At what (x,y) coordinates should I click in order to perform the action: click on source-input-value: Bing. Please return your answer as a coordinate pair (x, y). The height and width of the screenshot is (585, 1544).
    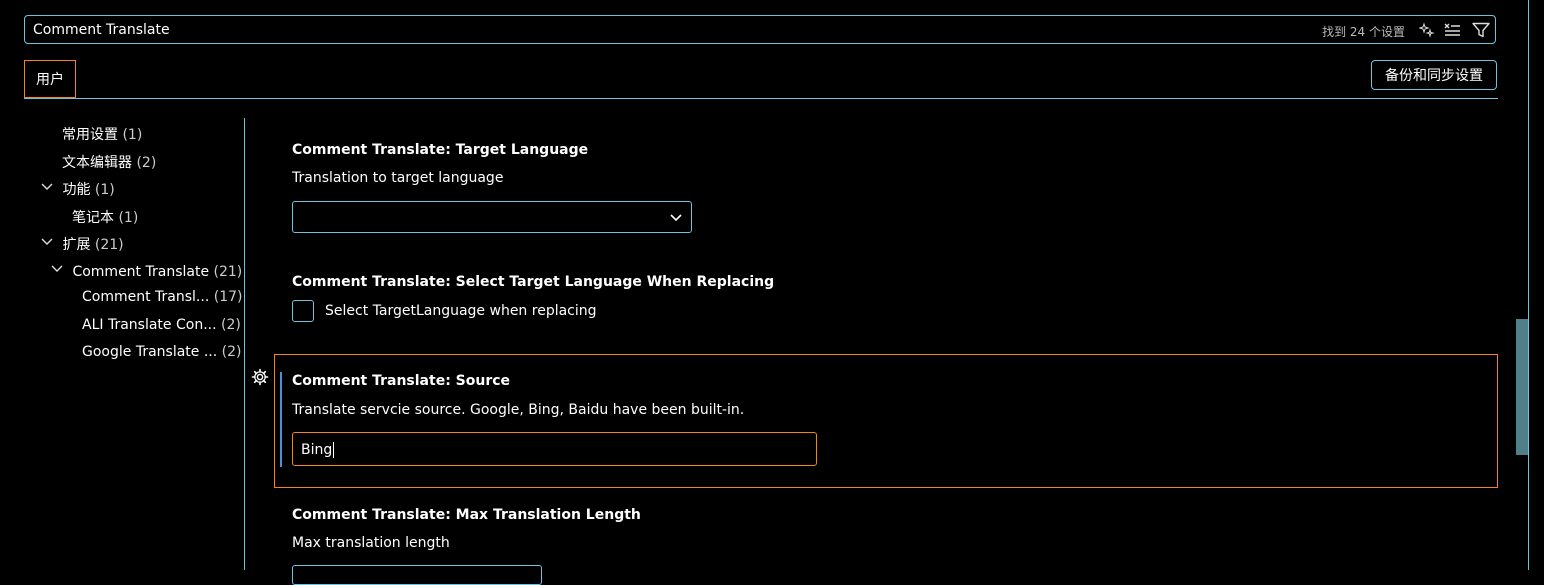
    Looking at the image, I should click on (317, 450).